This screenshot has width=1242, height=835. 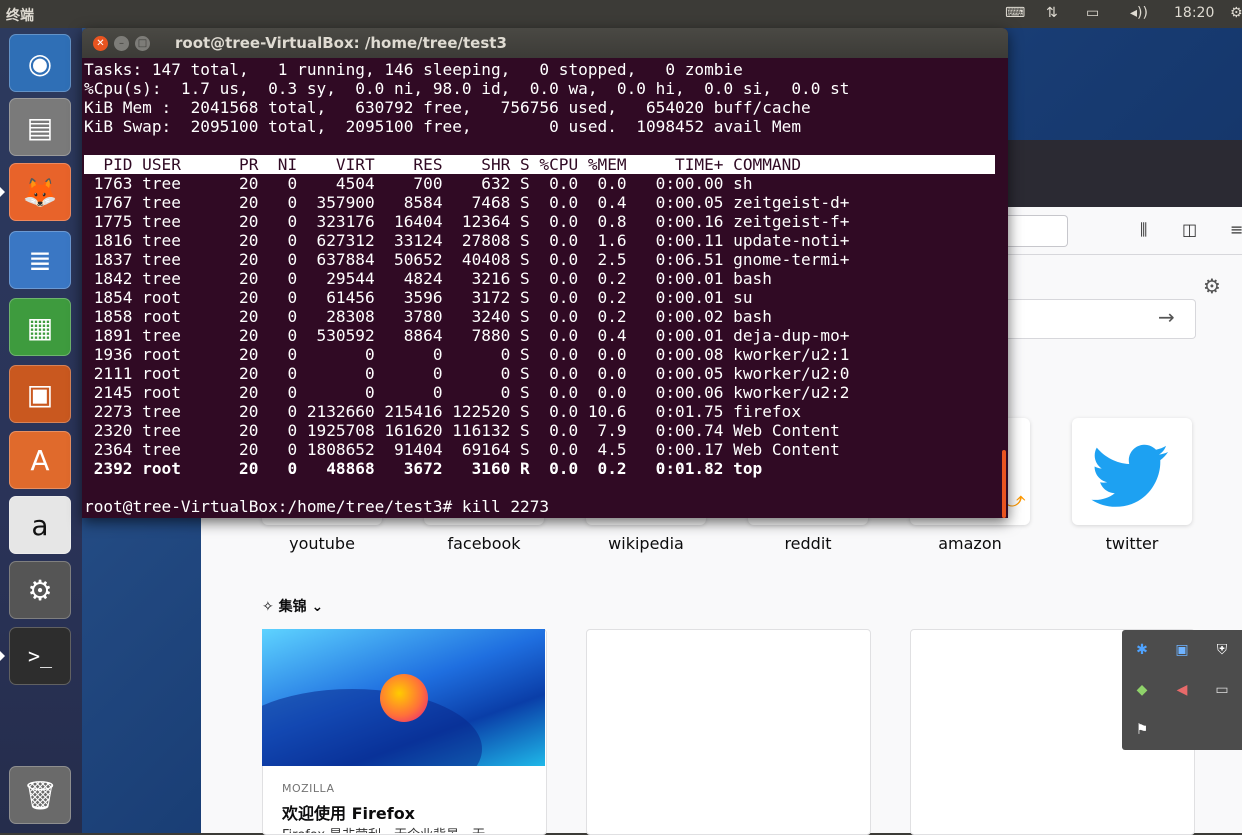 What do you see at coordinates (308, 788) in the screenshot?
I see `card-source: MOZILLA` at bounding box center [308, 788].